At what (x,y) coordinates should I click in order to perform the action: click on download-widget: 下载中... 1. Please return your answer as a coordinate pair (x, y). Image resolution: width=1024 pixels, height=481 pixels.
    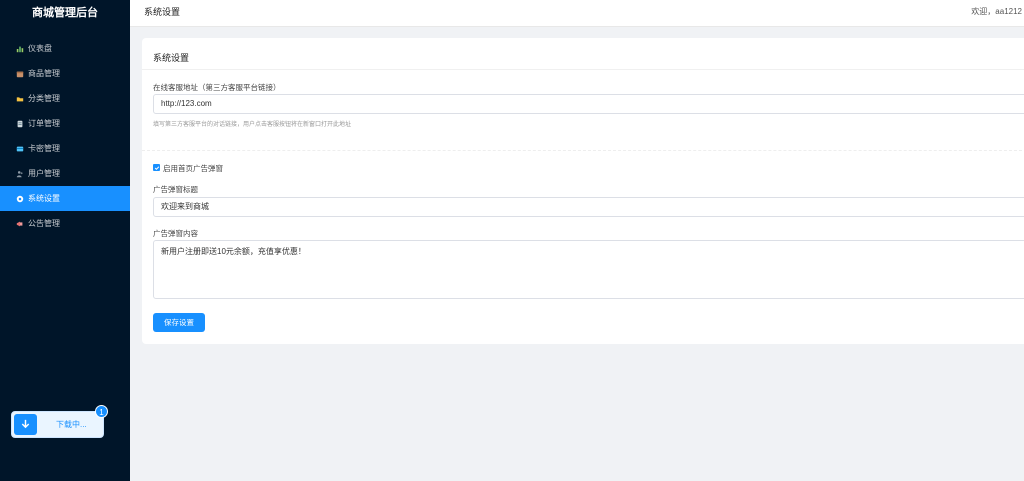
    Looking at the image, I should click on (59, 421).